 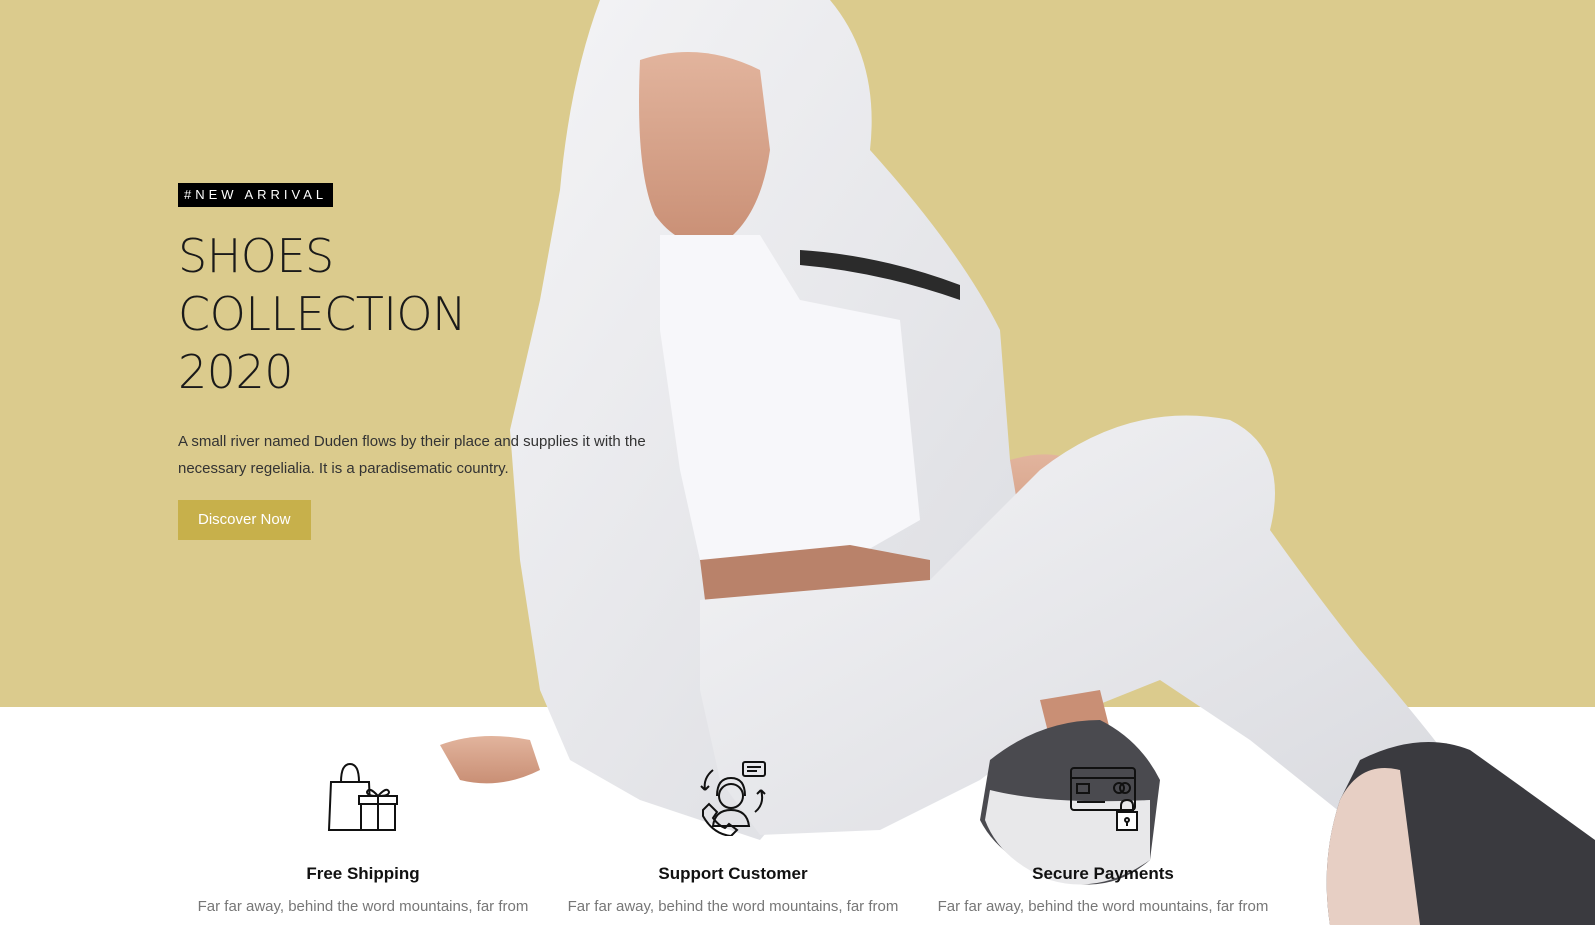 What do you see at coordinates (322, 285) in the screenshot?
I see `hero-title-line-1: SHOES COLLECTION` at bounding box center [322, 285].